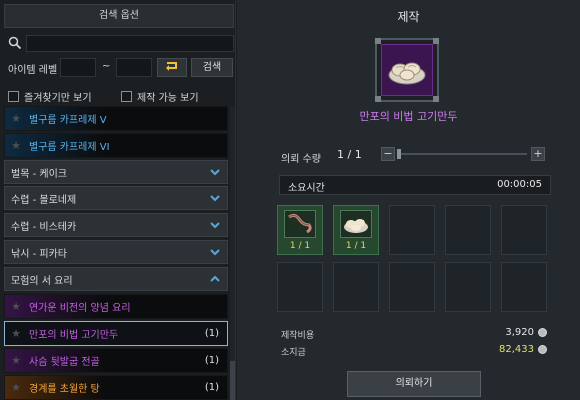 Image resolution: width=580 pixels, height=400 pixels. What do you see at coordinates (116, 387) in the screenshot?
I see `recipe-row: ★ 경계를 초월한 탕 (1)` at bounding box center [116, 387].